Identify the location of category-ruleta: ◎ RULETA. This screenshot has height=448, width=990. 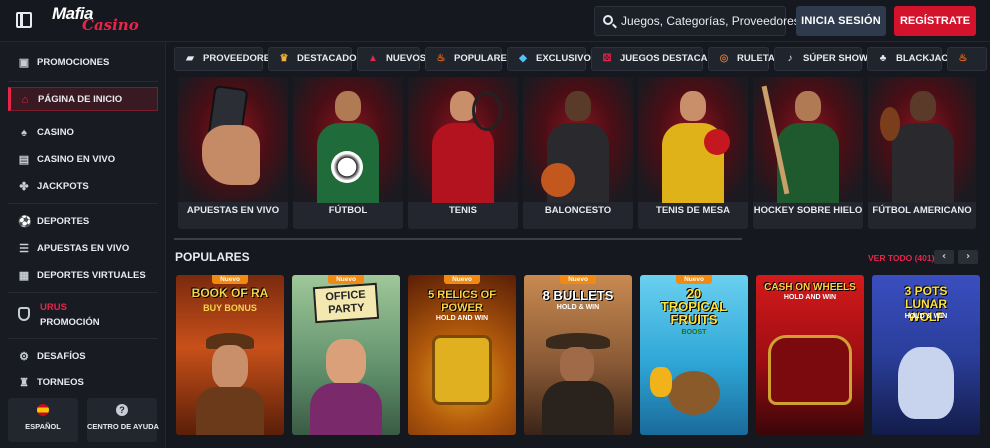
(741, 59).